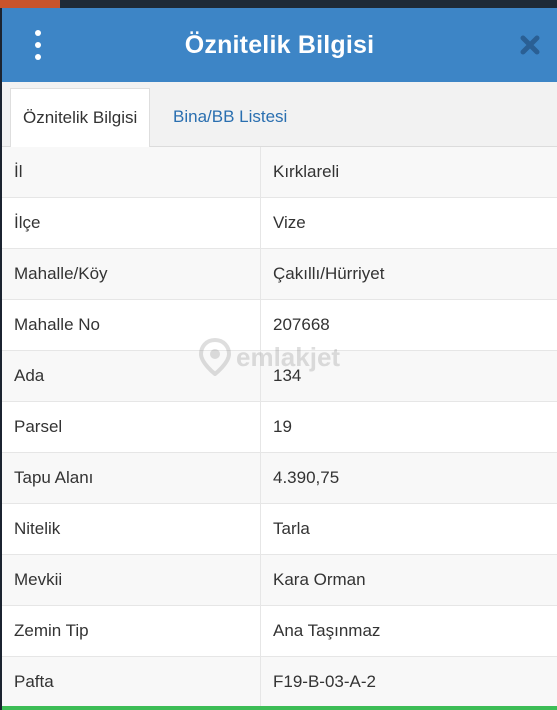 The image size is (557, 710). What do you see at coordinates (131, 274) in the screenshot?
I see `row-key: Mahalle/Köy` at bounding box center [131, 274].